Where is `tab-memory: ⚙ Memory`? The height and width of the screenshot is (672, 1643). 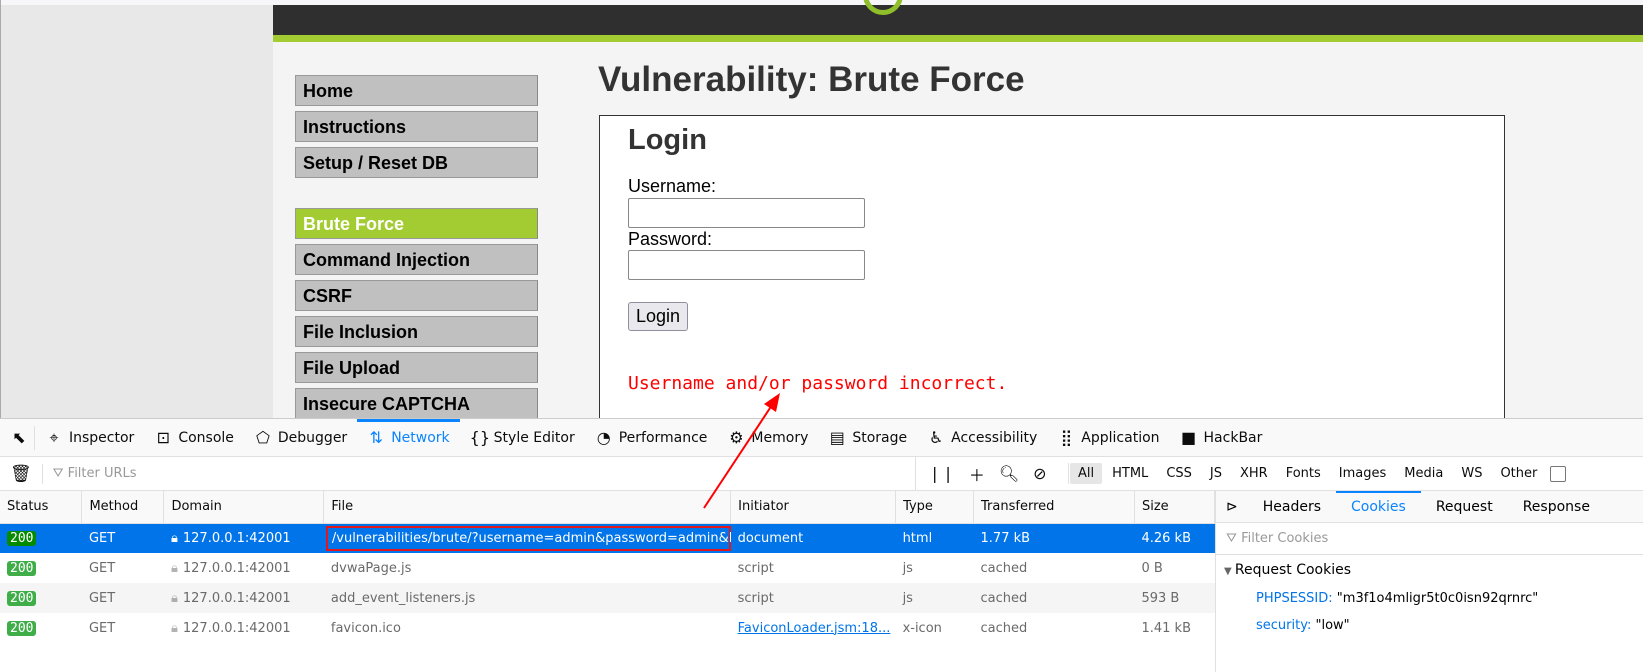 tab-memory: ⚙ Memory is located at coordinates (767, 438).